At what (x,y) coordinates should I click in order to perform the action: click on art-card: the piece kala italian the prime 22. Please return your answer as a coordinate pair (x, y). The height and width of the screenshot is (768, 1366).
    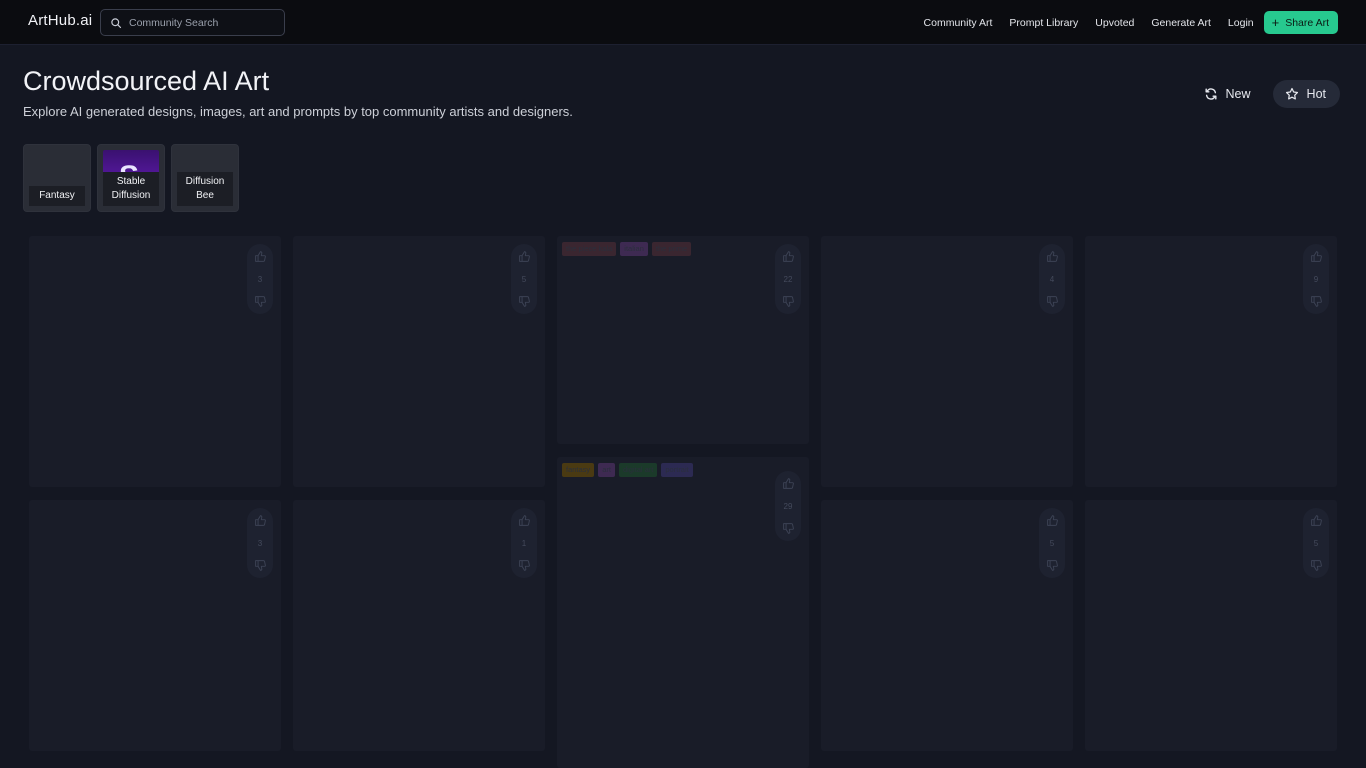
    Looking at the image, I should click on (683, 340).